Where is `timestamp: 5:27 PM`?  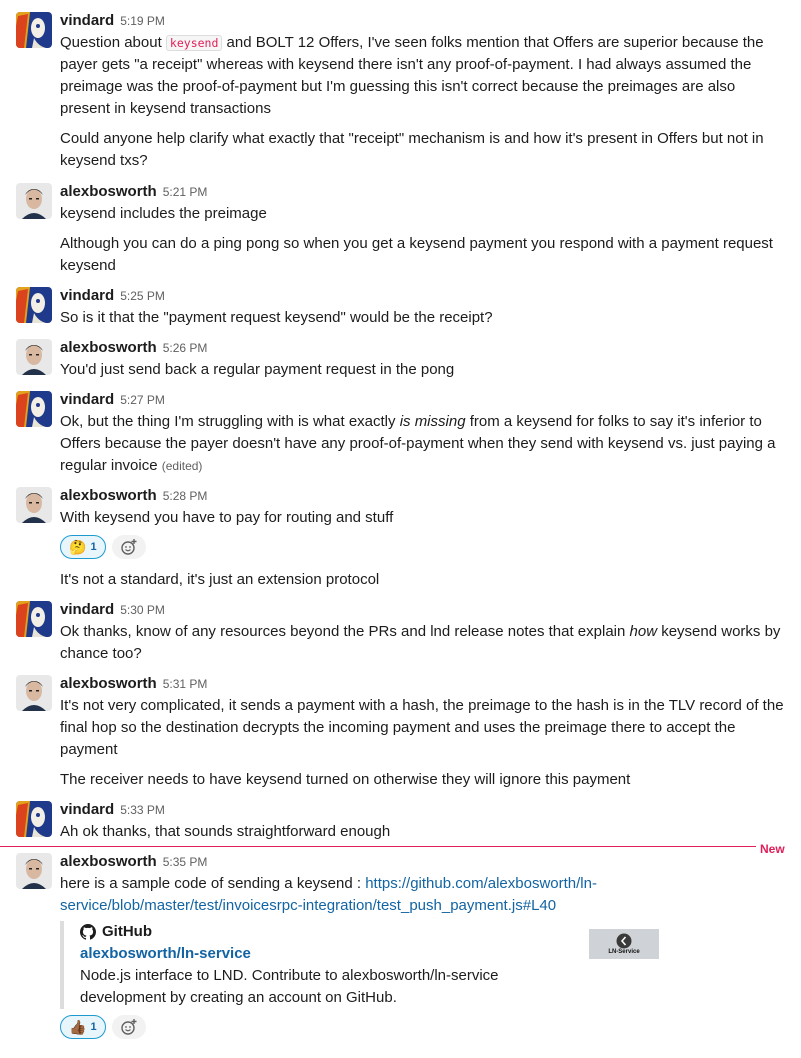 timestamp: 5:27 PM is located at coordinates (142, 400).